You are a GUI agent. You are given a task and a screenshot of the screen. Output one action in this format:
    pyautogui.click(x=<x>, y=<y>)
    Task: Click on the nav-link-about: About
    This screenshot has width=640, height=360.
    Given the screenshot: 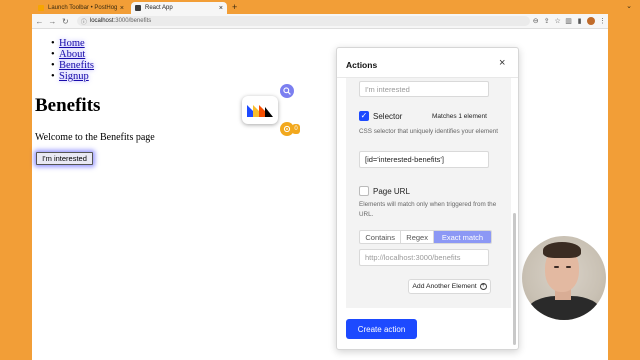 What is the action you would take?
    pyautogui.click(x=72, y=54)
    